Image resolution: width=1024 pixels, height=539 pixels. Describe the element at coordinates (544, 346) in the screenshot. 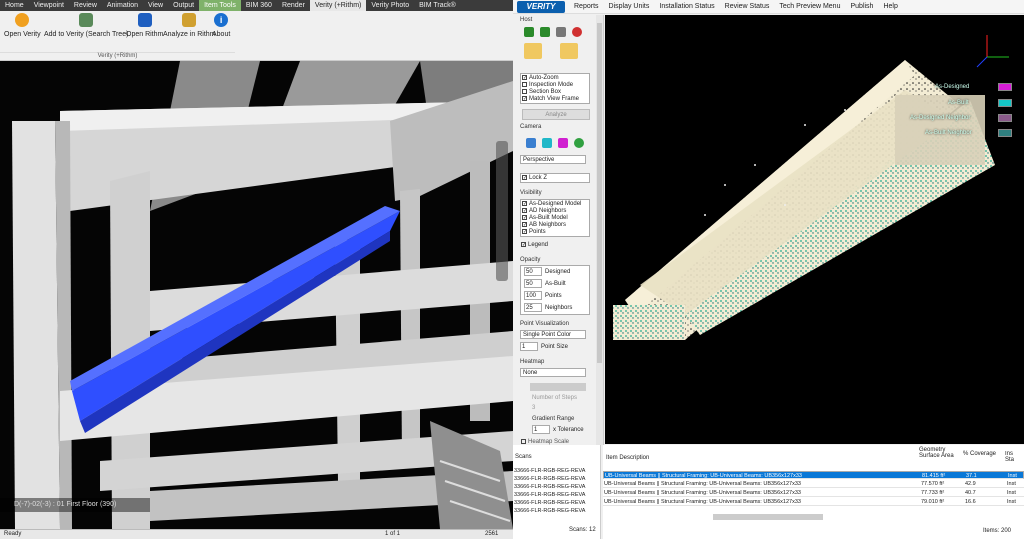

I see `point-size-spinner: 1 Point Size` at that location.